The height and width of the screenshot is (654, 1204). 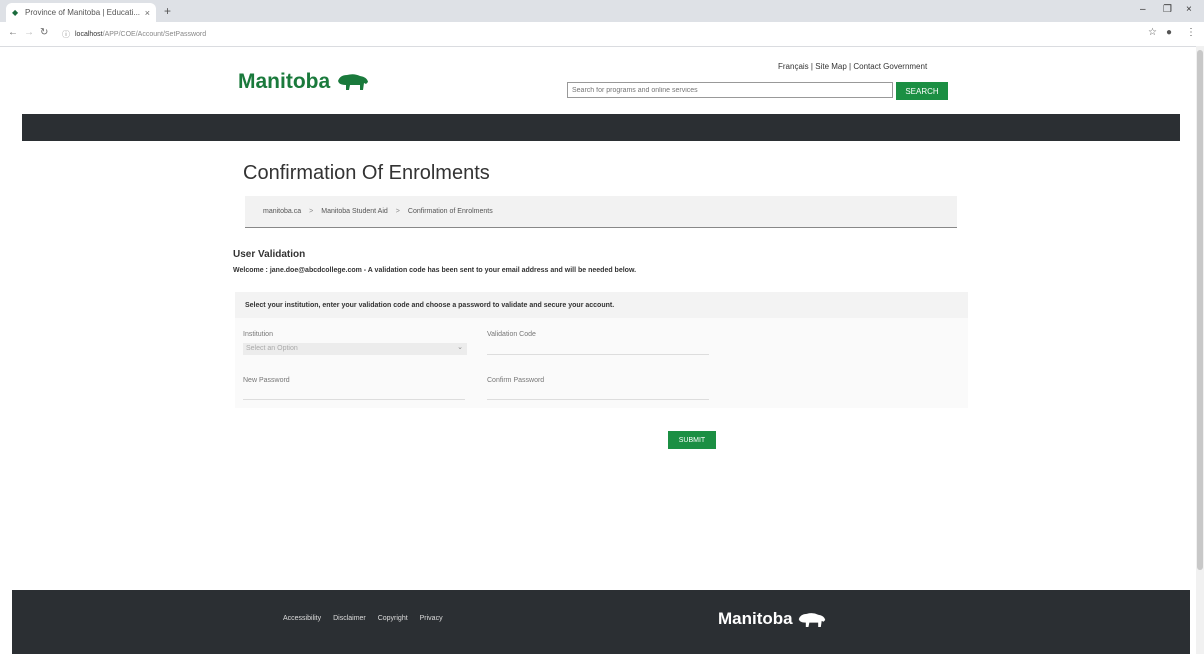 I want to click on close-window-icon: ×, so click(x=1189, y=9).